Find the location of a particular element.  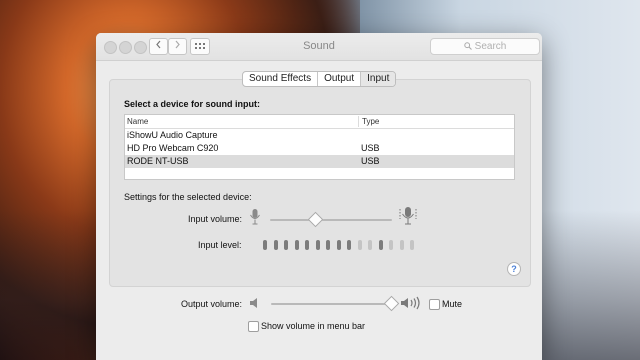

help-button: ? is located at coordinates (514, 269).